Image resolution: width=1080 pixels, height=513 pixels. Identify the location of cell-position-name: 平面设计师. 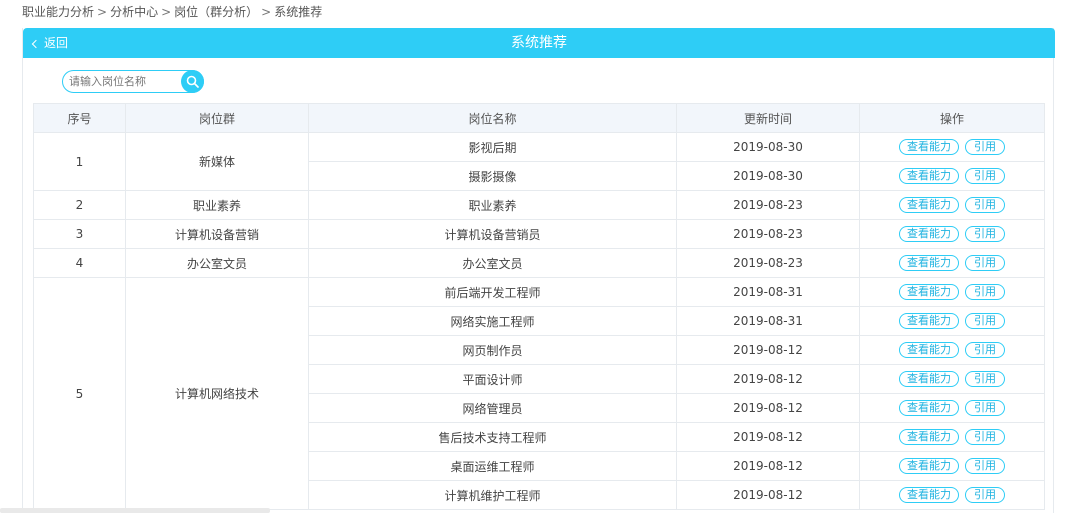
(492, 379).